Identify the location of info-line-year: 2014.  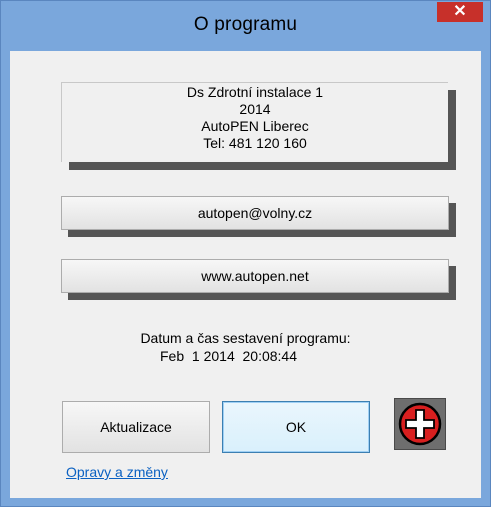
(255, 109).